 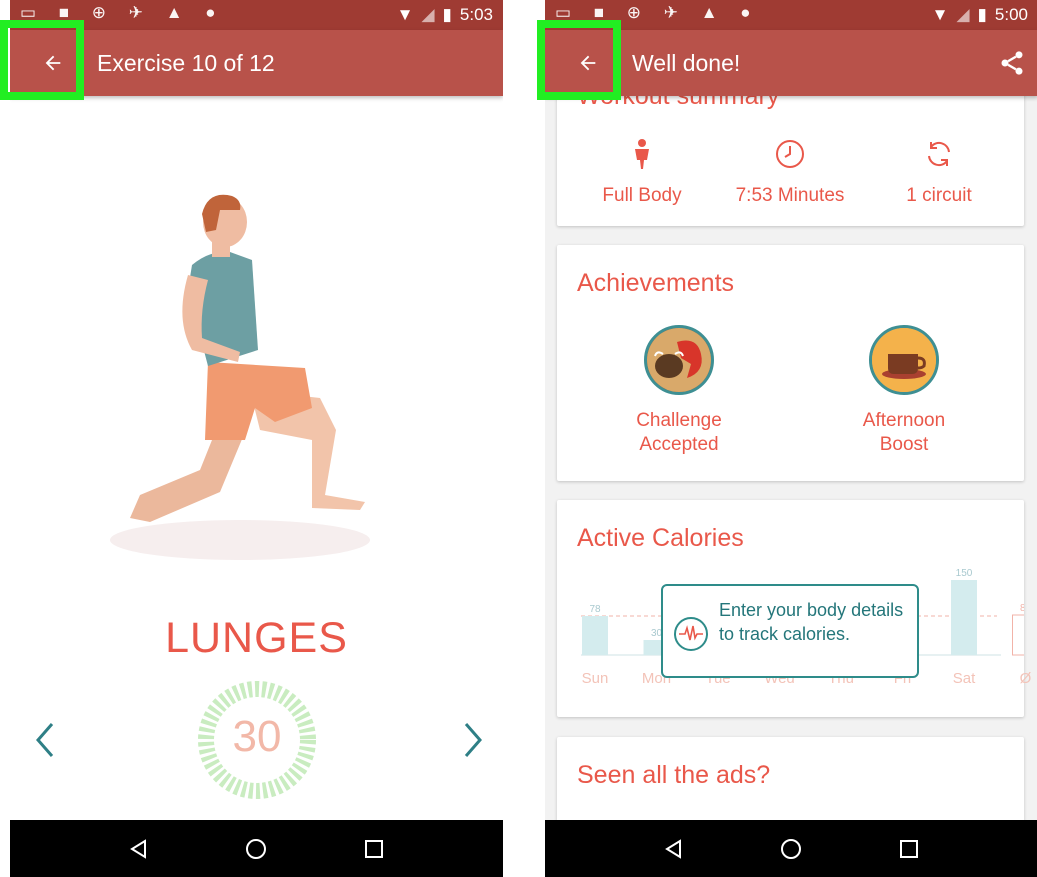 What do you see at coordinates (240, 377) in the screenshot?
I see `lunge-illustration` at bounding box center [240, 377].